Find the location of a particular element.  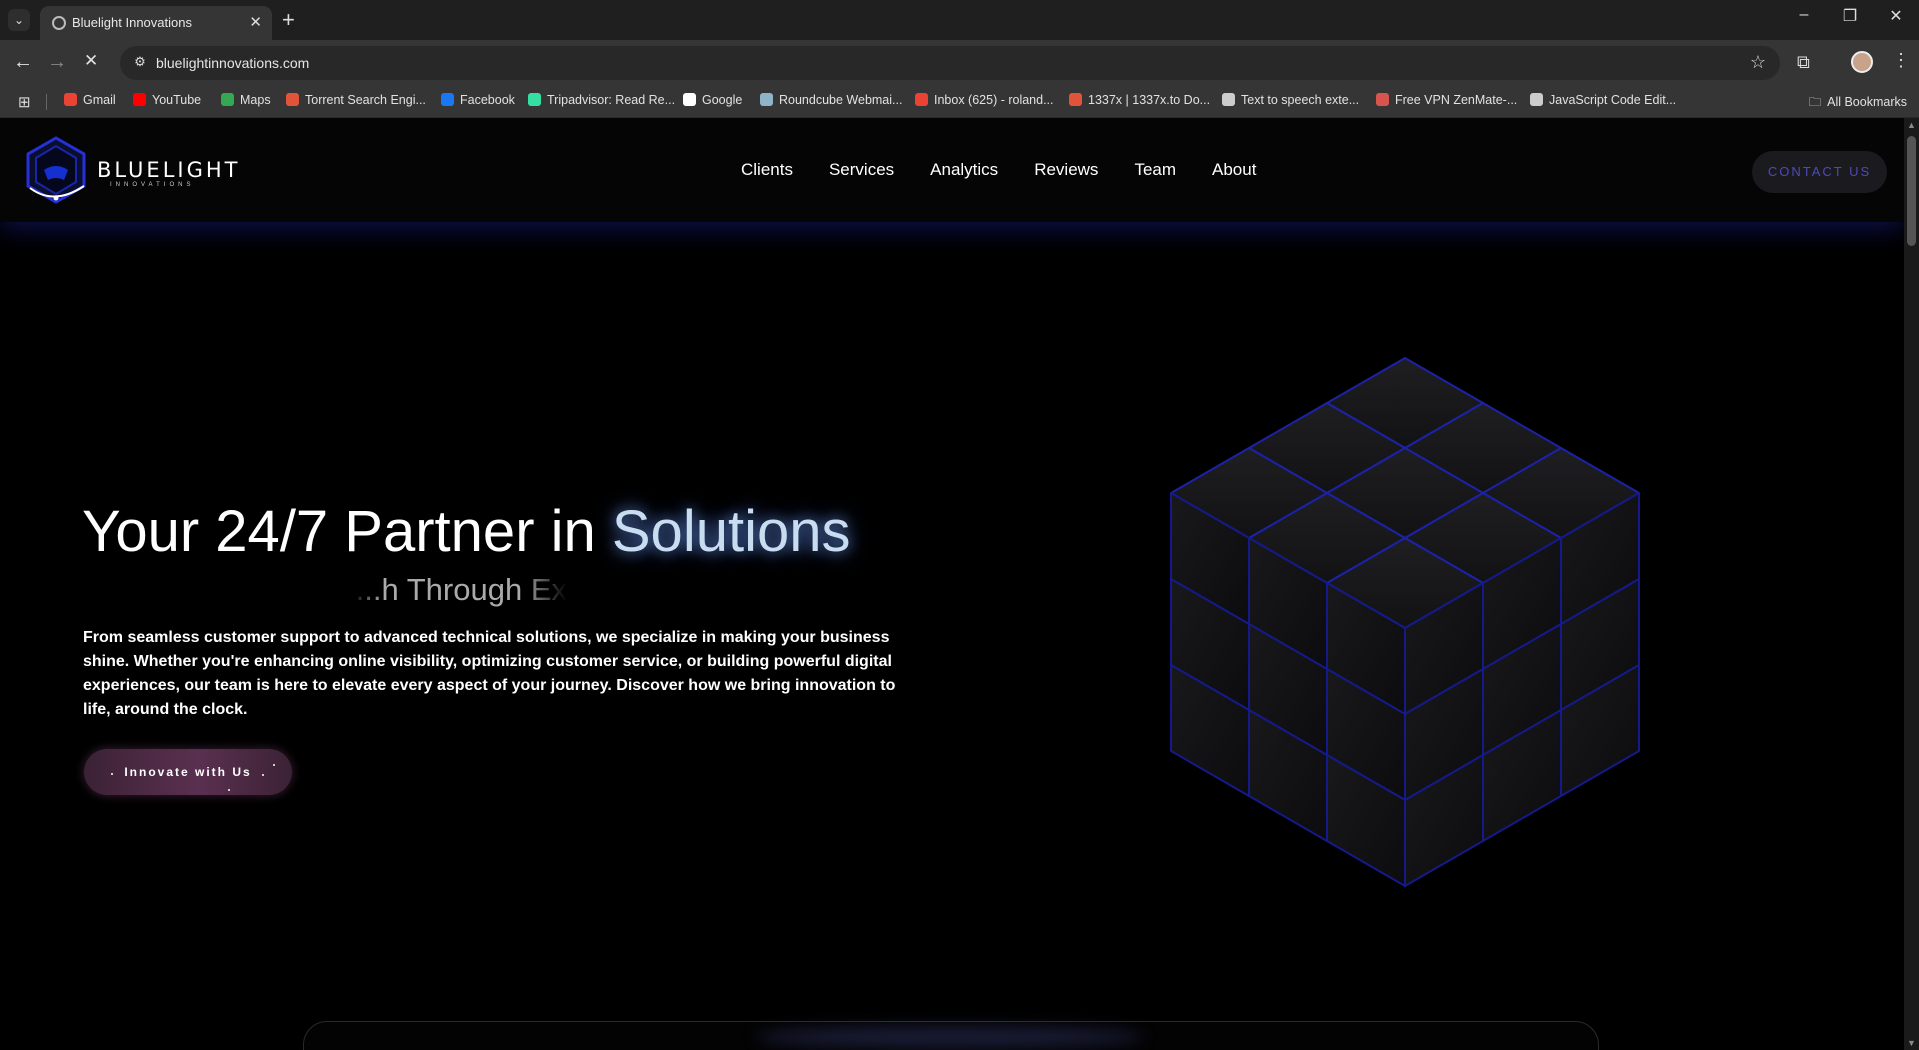

innovate-with-us-button: Innovate with Us is located at coordinates (188, 772).